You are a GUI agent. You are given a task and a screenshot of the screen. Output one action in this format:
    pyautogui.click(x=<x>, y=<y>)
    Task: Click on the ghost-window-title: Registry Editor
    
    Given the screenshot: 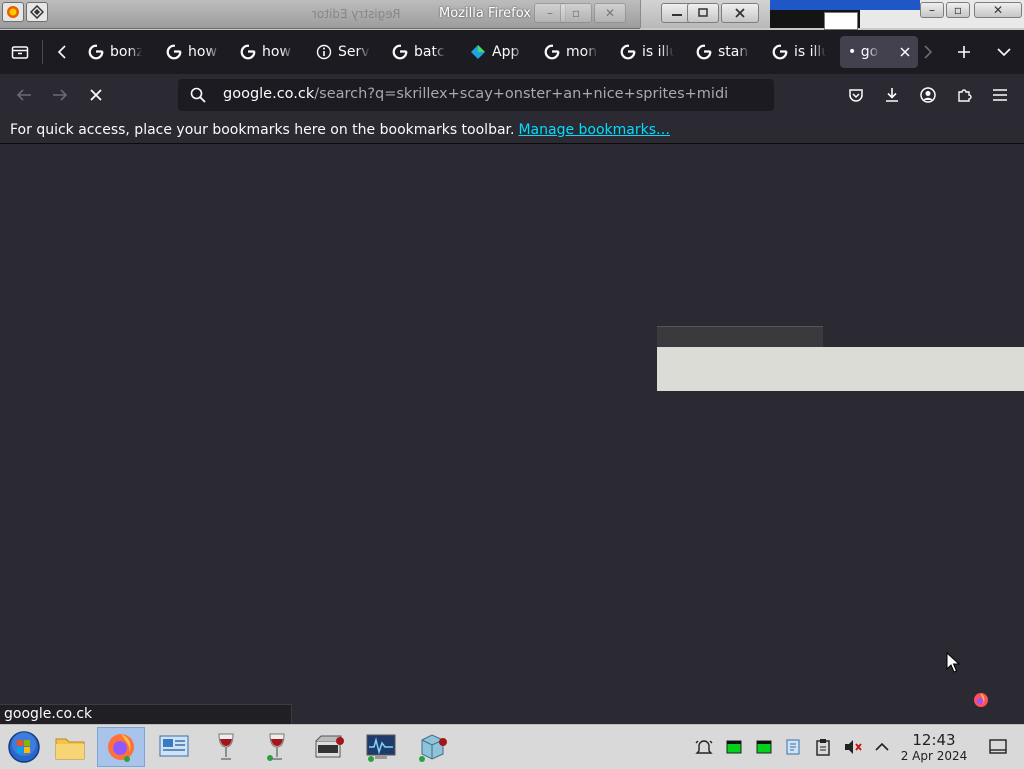 What is the action you would take?
    pyautogui.click(x=356, y=14)
    